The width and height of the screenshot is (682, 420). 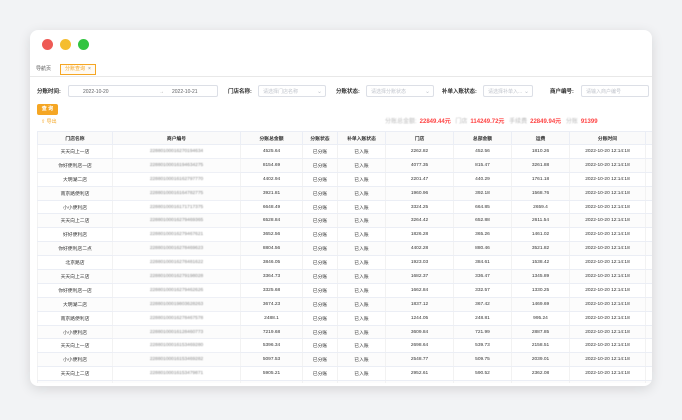 What do you see at coordinates (75, 179) in the screenshot?
I see `table-cell: 大明湖二店` at bounding box center [75, 179].